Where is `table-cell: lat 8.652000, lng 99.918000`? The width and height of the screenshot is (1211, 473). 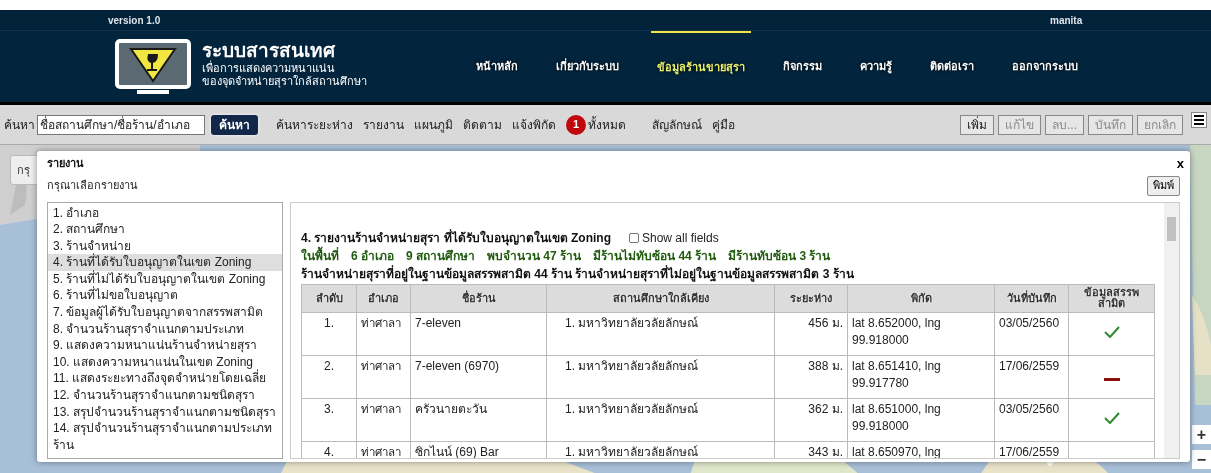 table-cell: lat 8.652000, lng 99.918000 is located at coordinates (921, 333).